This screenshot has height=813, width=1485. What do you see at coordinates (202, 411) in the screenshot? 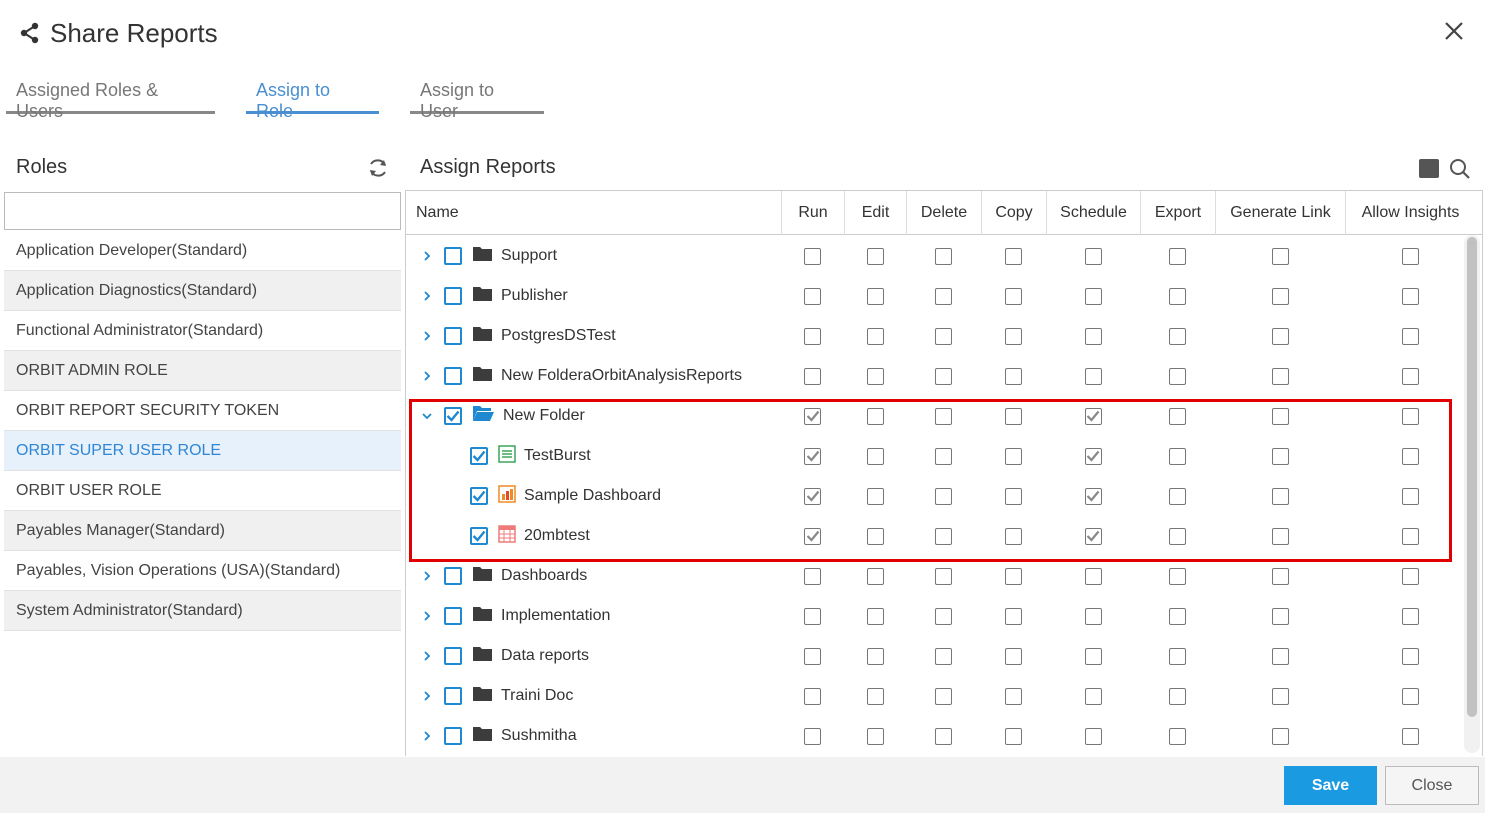
I see `role-item: ORBIT REPORT SECURITY TOKEN` at bounding box center [202, 411].